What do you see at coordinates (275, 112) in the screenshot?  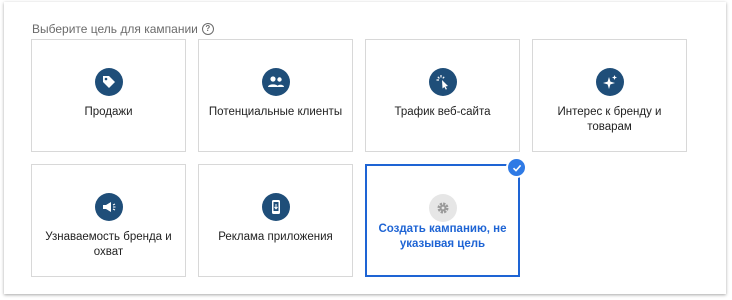 I see `goal-card-label: Потенциальные клиенты` at bounding box center [275, 112].